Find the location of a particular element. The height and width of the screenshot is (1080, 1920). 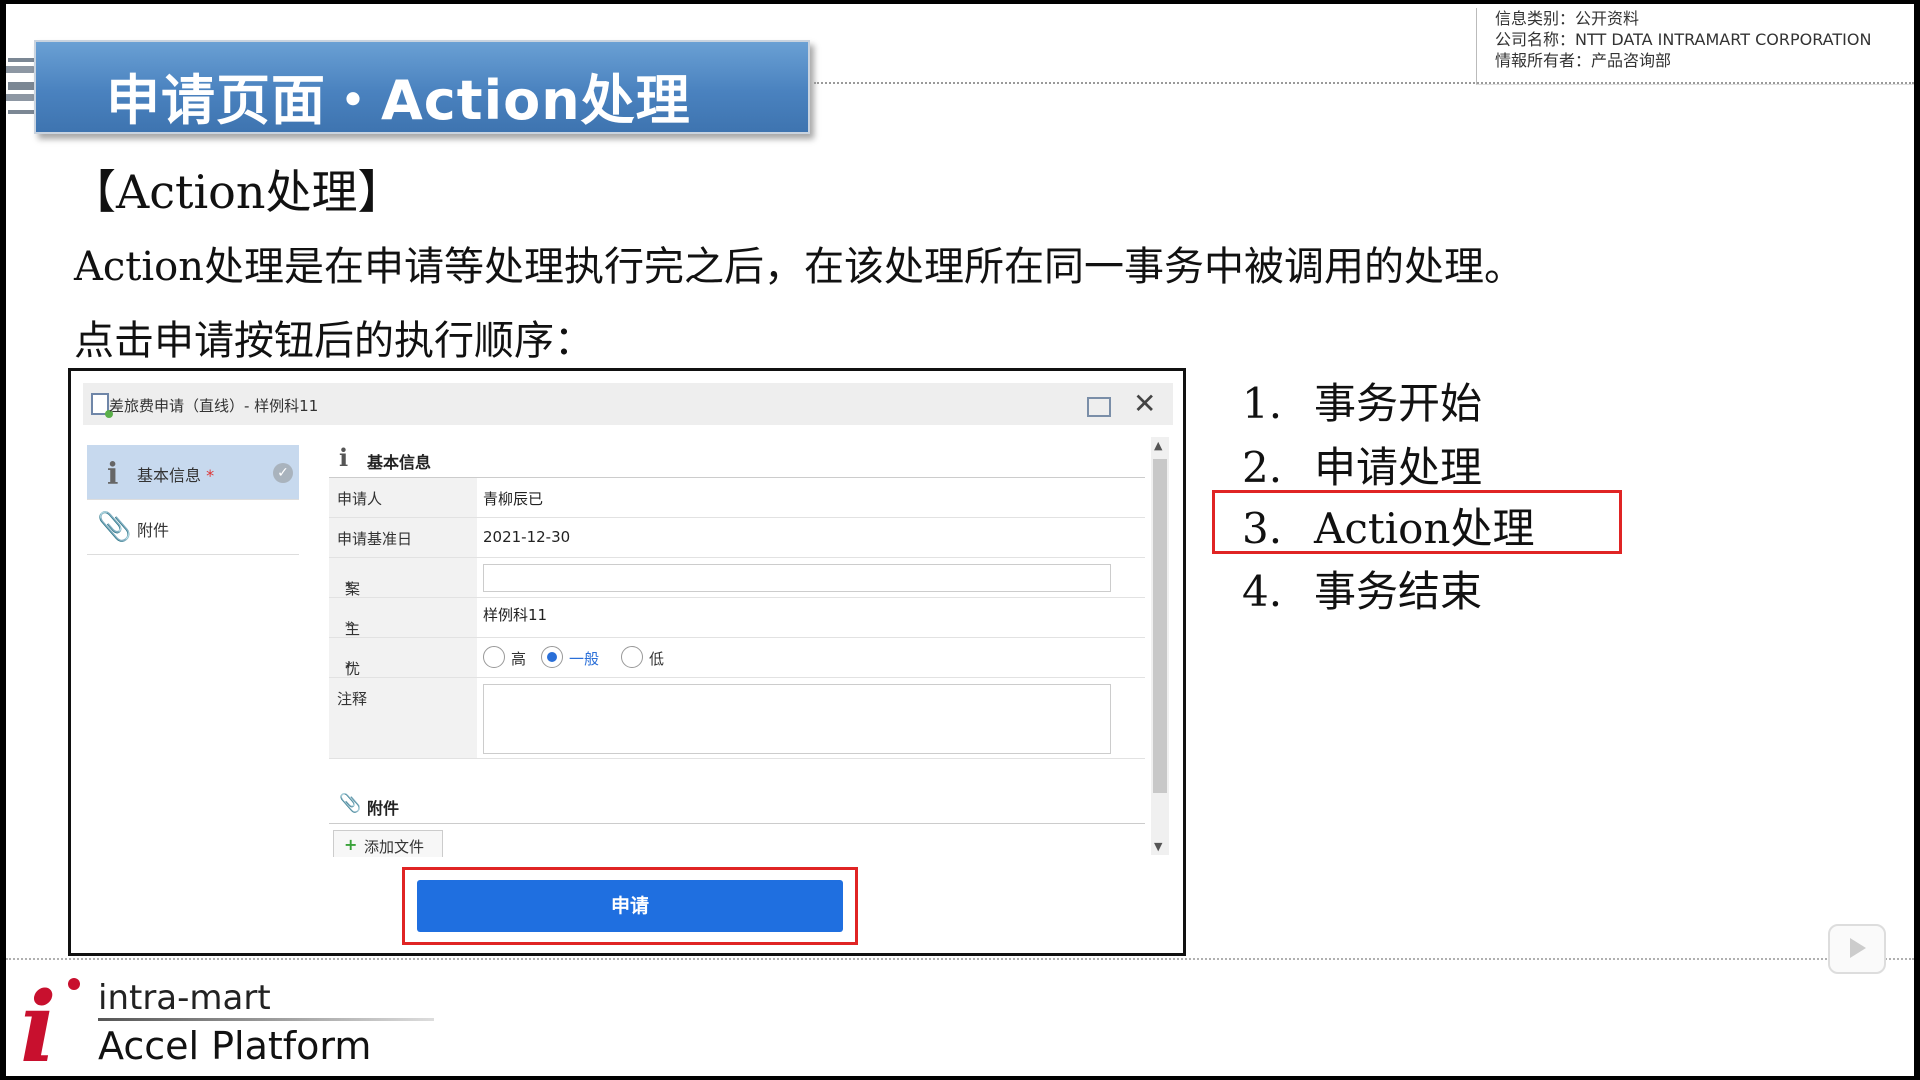

step-4: 4. 事务结束 is located at coordinates (1362, 588).